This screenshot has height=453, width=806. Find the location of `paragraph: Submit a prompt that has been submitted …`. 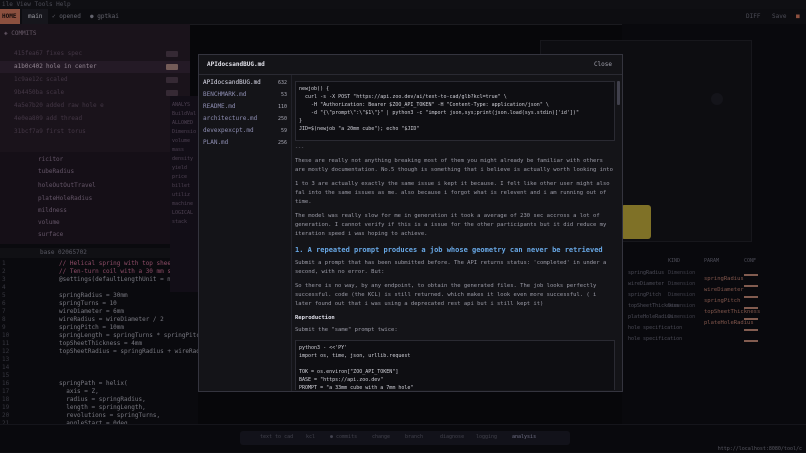

paragraph: Submit a prompt that has been submitted … is located at coordinates (451, 267).